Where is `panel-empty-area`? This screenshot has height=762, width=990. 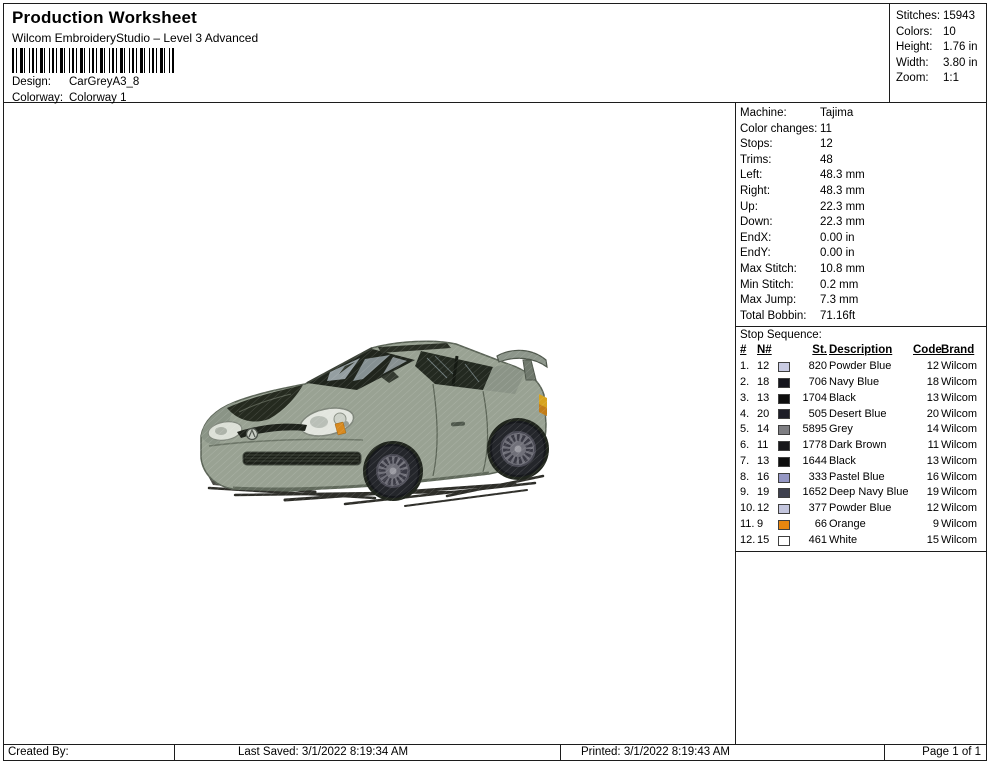
panel-empty-area is located at coordinates (861, 648).